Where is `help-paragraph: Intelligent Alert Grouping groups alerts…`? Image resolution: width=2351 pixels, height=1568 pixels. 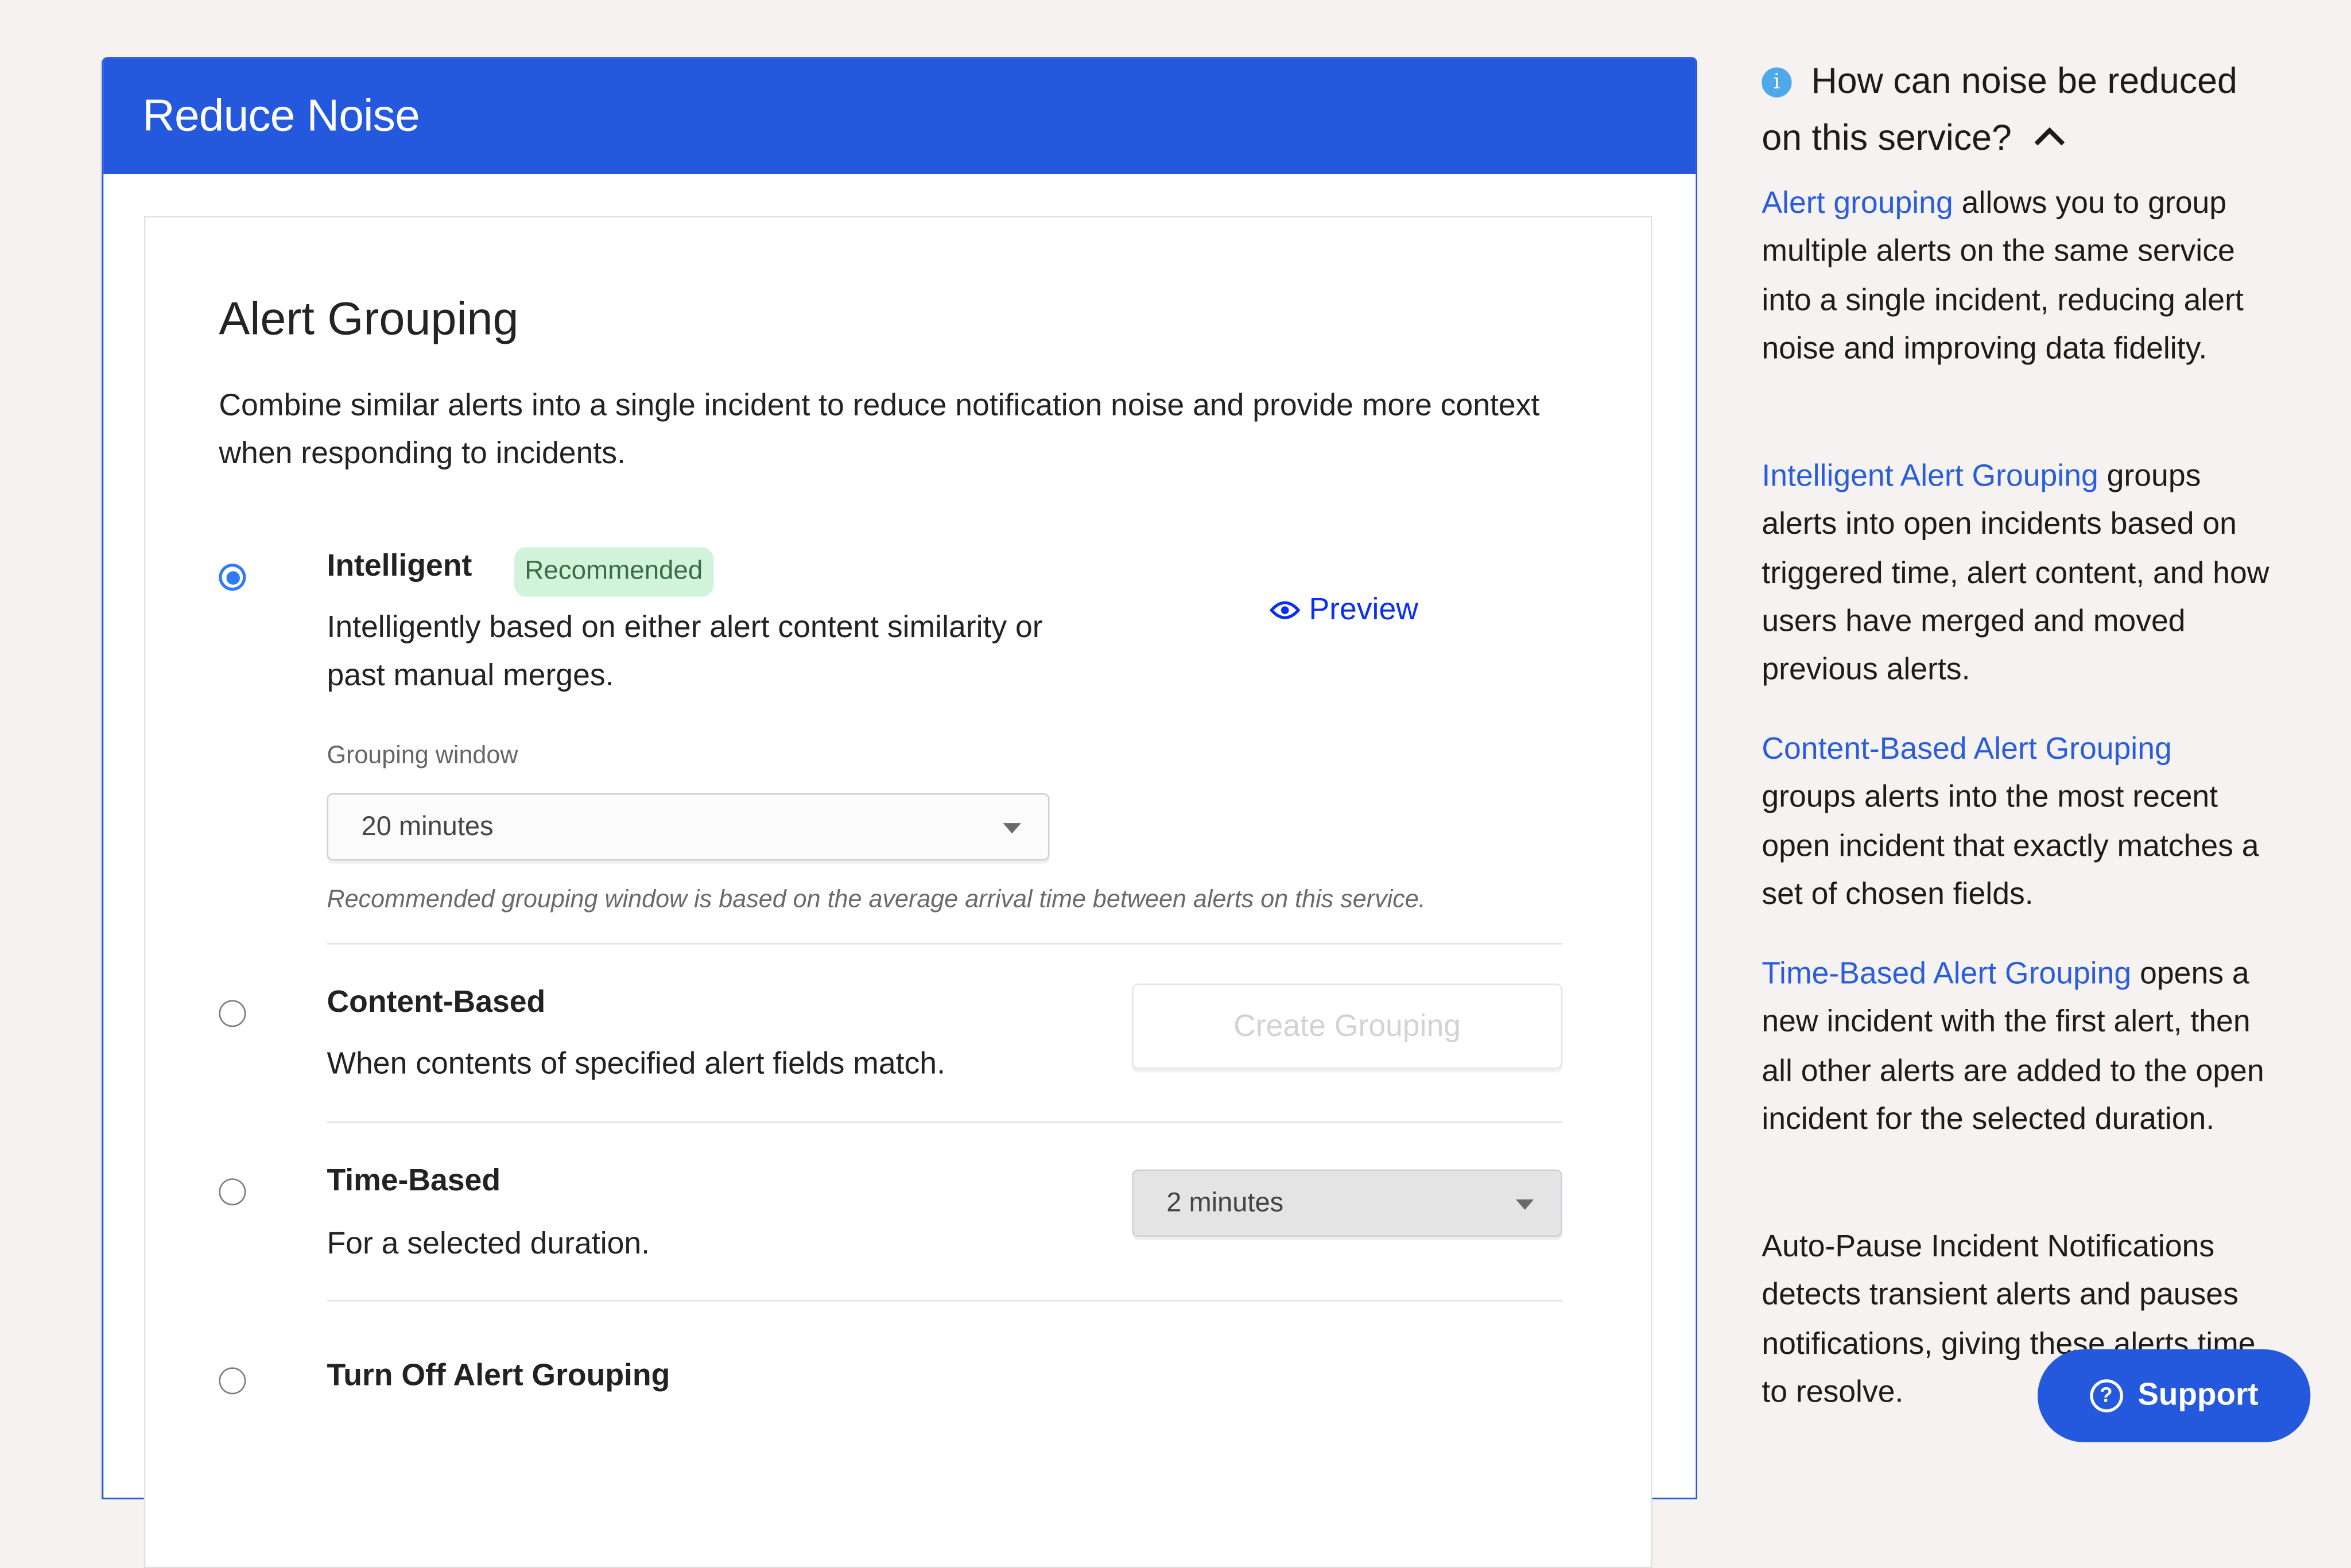
help-paragraph: Intelligent Alert Grouping groups alerts… is located at coordinates (2016, 574).